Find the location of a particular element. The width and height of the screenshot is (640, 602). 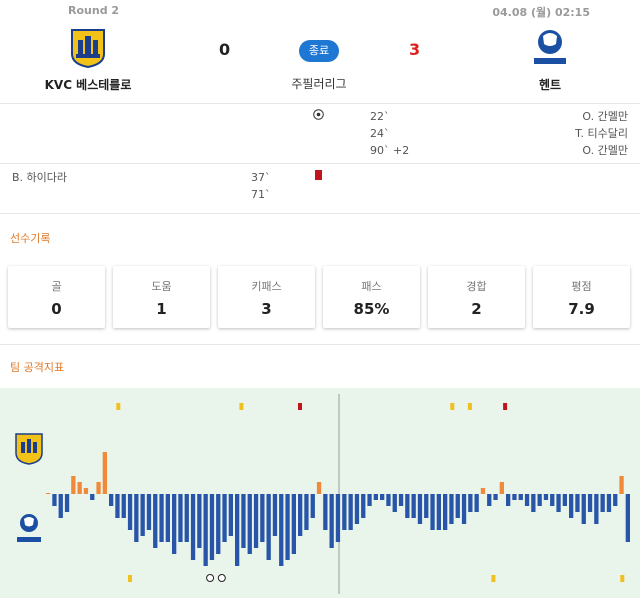

round-label: Round 2 is located at coordinates (94, 10).